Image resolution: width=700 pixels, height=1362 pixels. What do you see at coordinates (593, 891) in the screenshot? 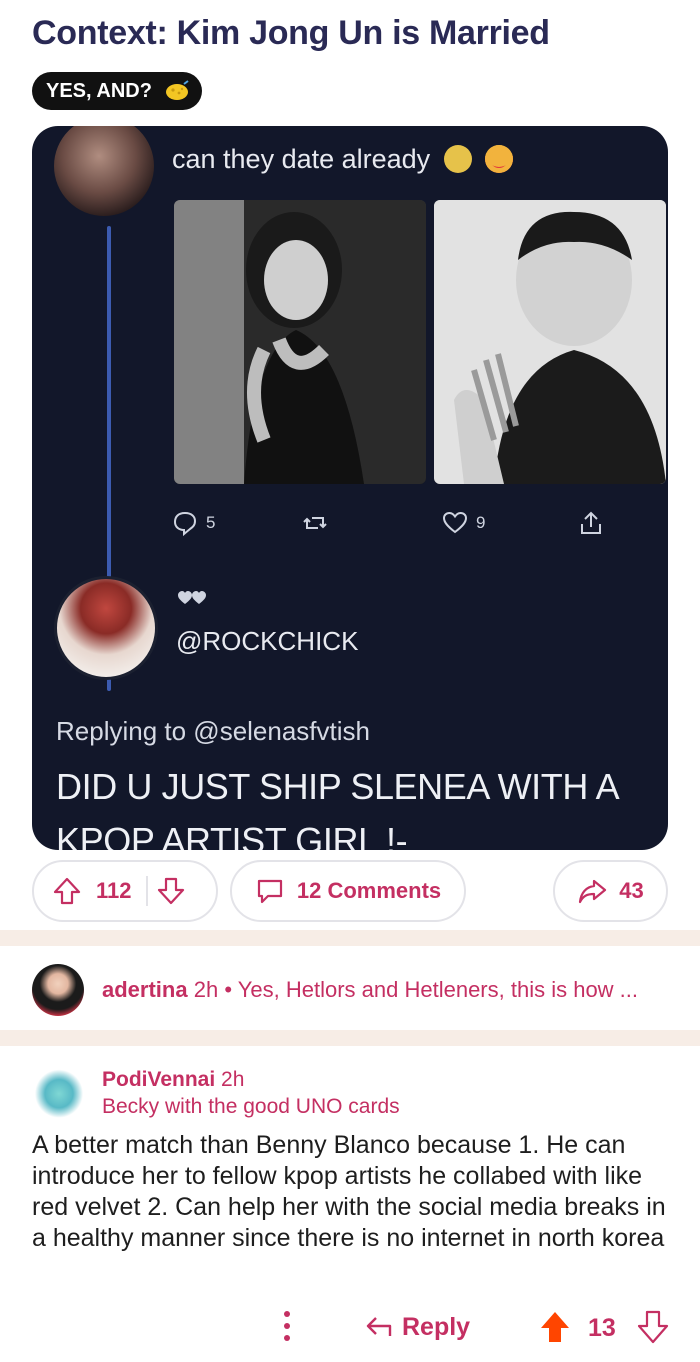
I see `share-arrow-icon` at bounding box center [593, 891].